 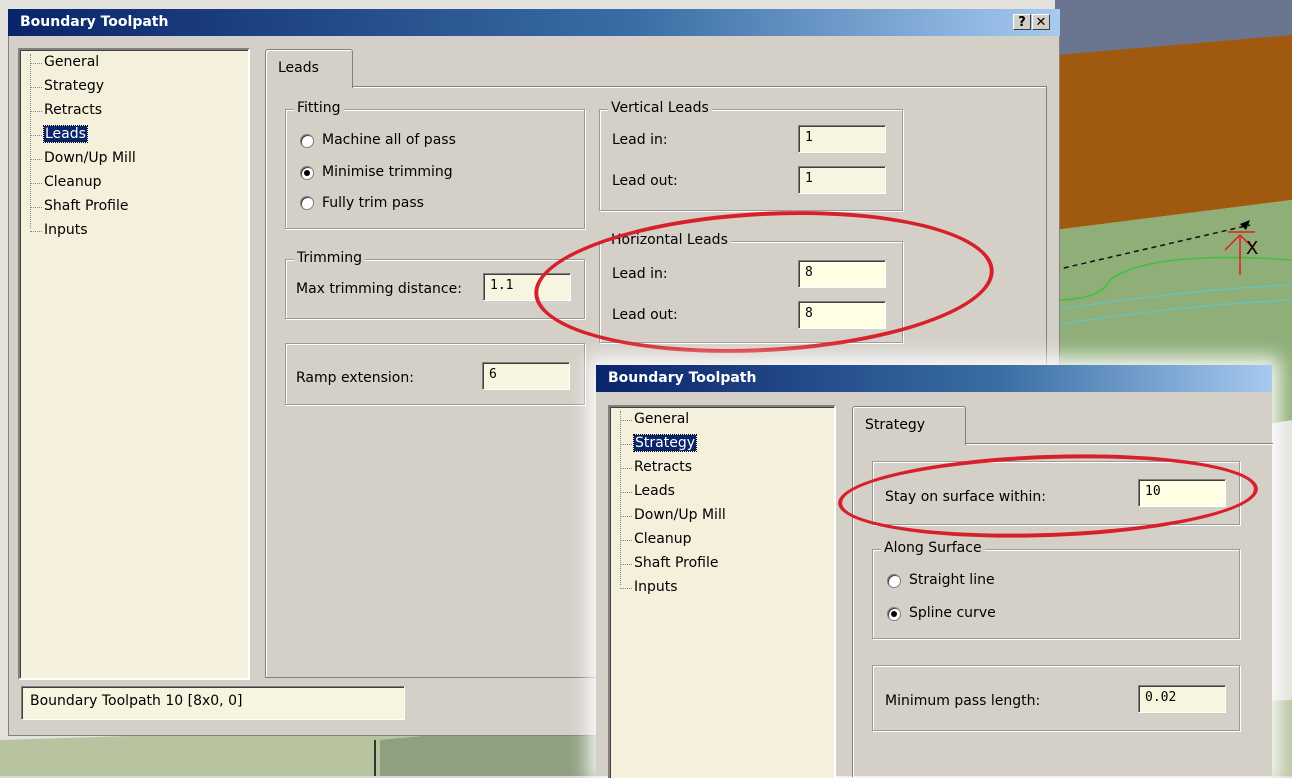 I want to click on strategy-tree-item-inputs: Inputs, so click(x=649, y=587).